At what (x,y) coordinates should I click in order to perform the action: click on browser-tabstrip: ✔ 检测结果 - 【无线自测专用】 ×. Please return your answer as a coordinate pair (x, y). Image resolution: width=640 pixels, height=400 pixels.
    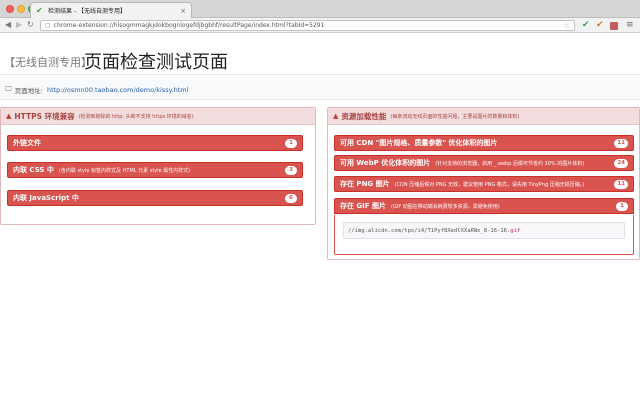
    Looking at the image, I should click on (320, 9).